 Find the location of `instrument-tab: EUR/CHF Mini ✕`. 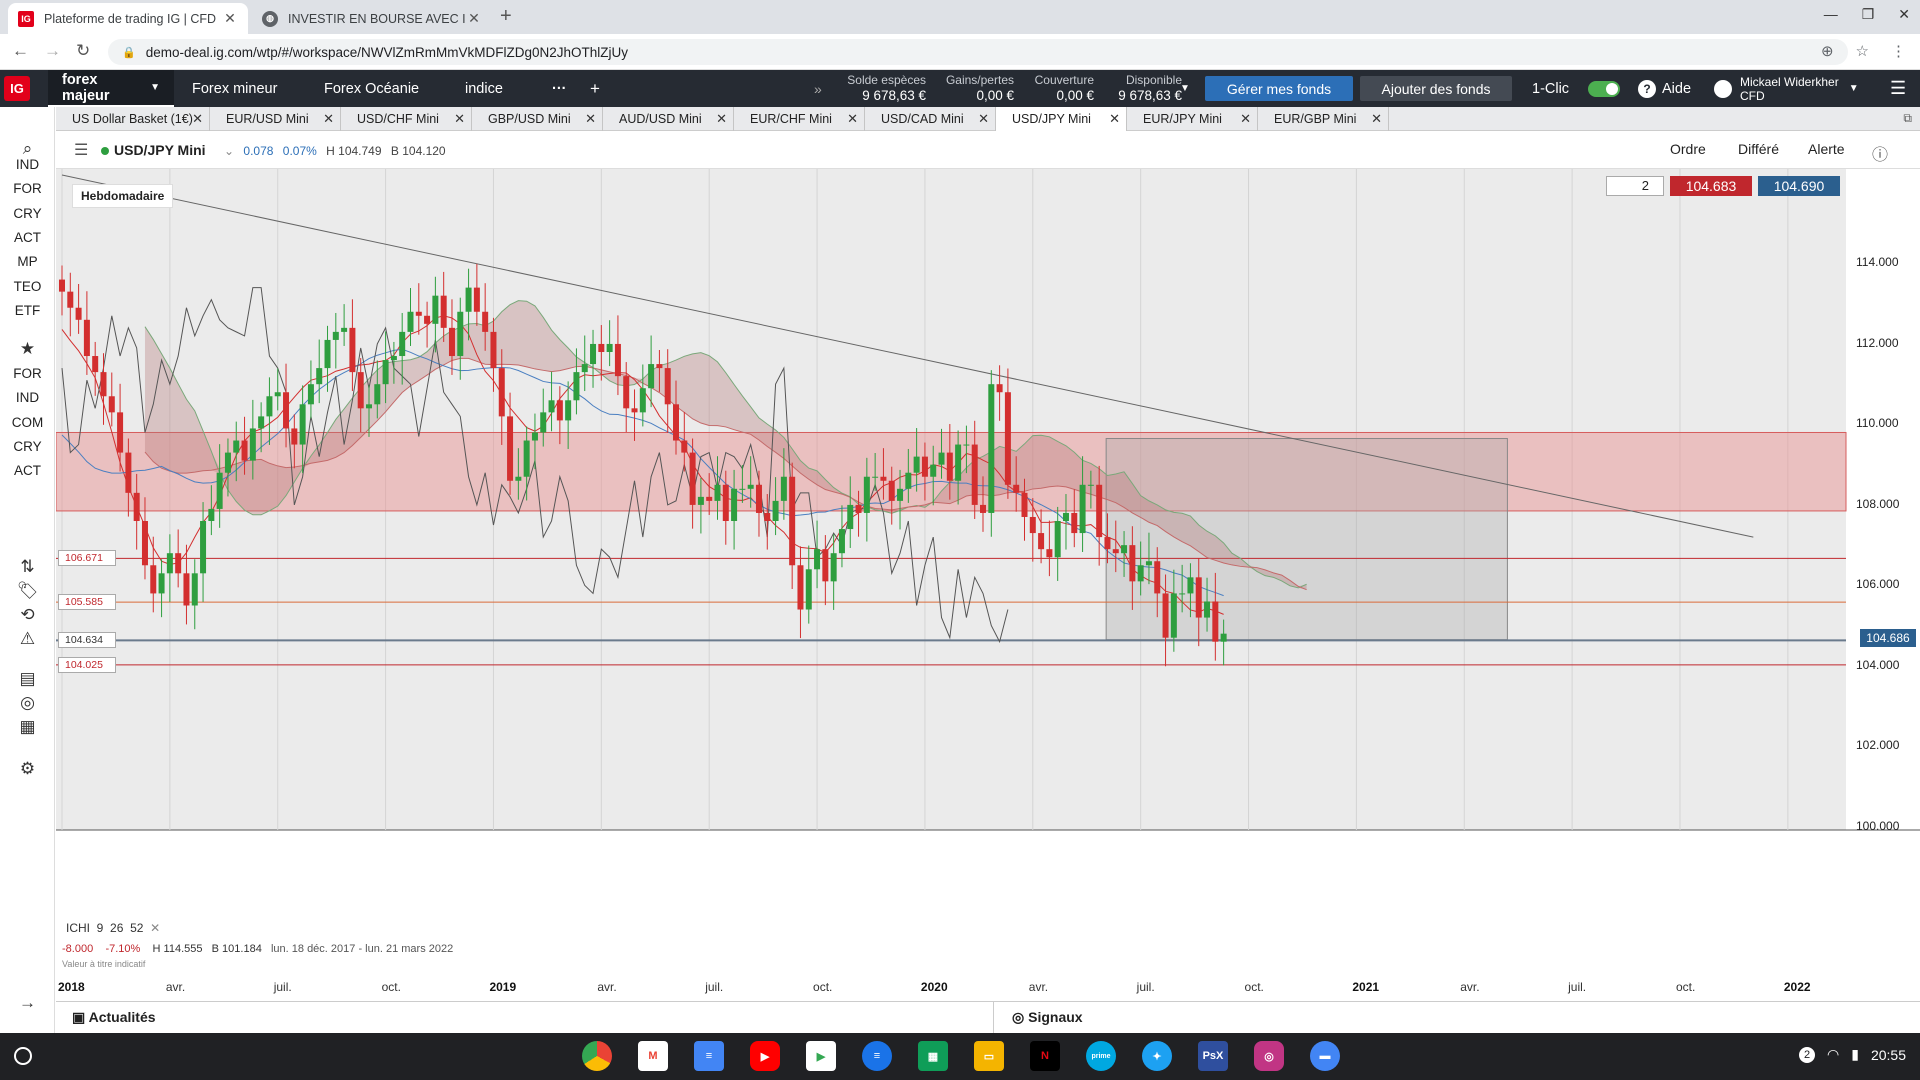

instrument-tab: EUR/CHF Mini ✕ is located at coordinates (799, 119).